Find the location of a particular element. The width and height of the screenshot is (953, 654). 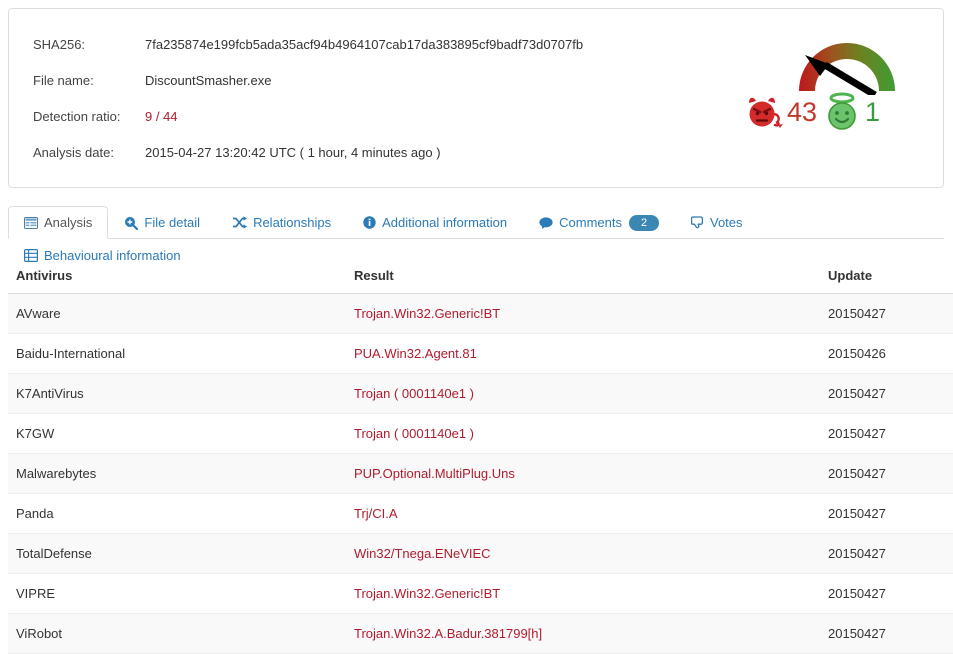

shuffle-arrows-icon is located at coordinates (240, 222).